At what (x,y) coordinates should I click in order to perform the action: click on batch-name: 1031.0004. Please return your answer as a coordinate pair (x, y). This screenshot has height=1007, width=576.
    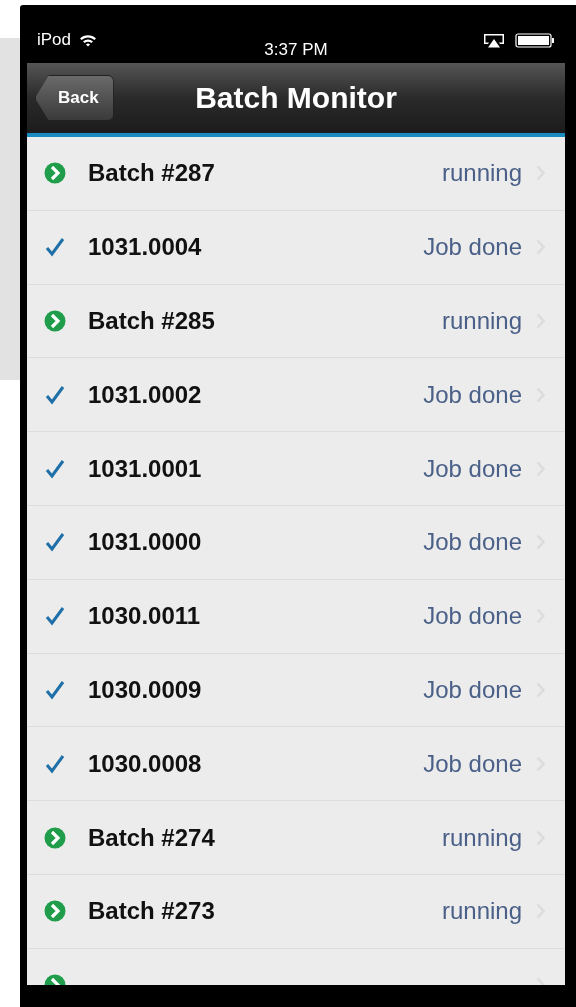
    Looking at the image, I should click on (145, 247).